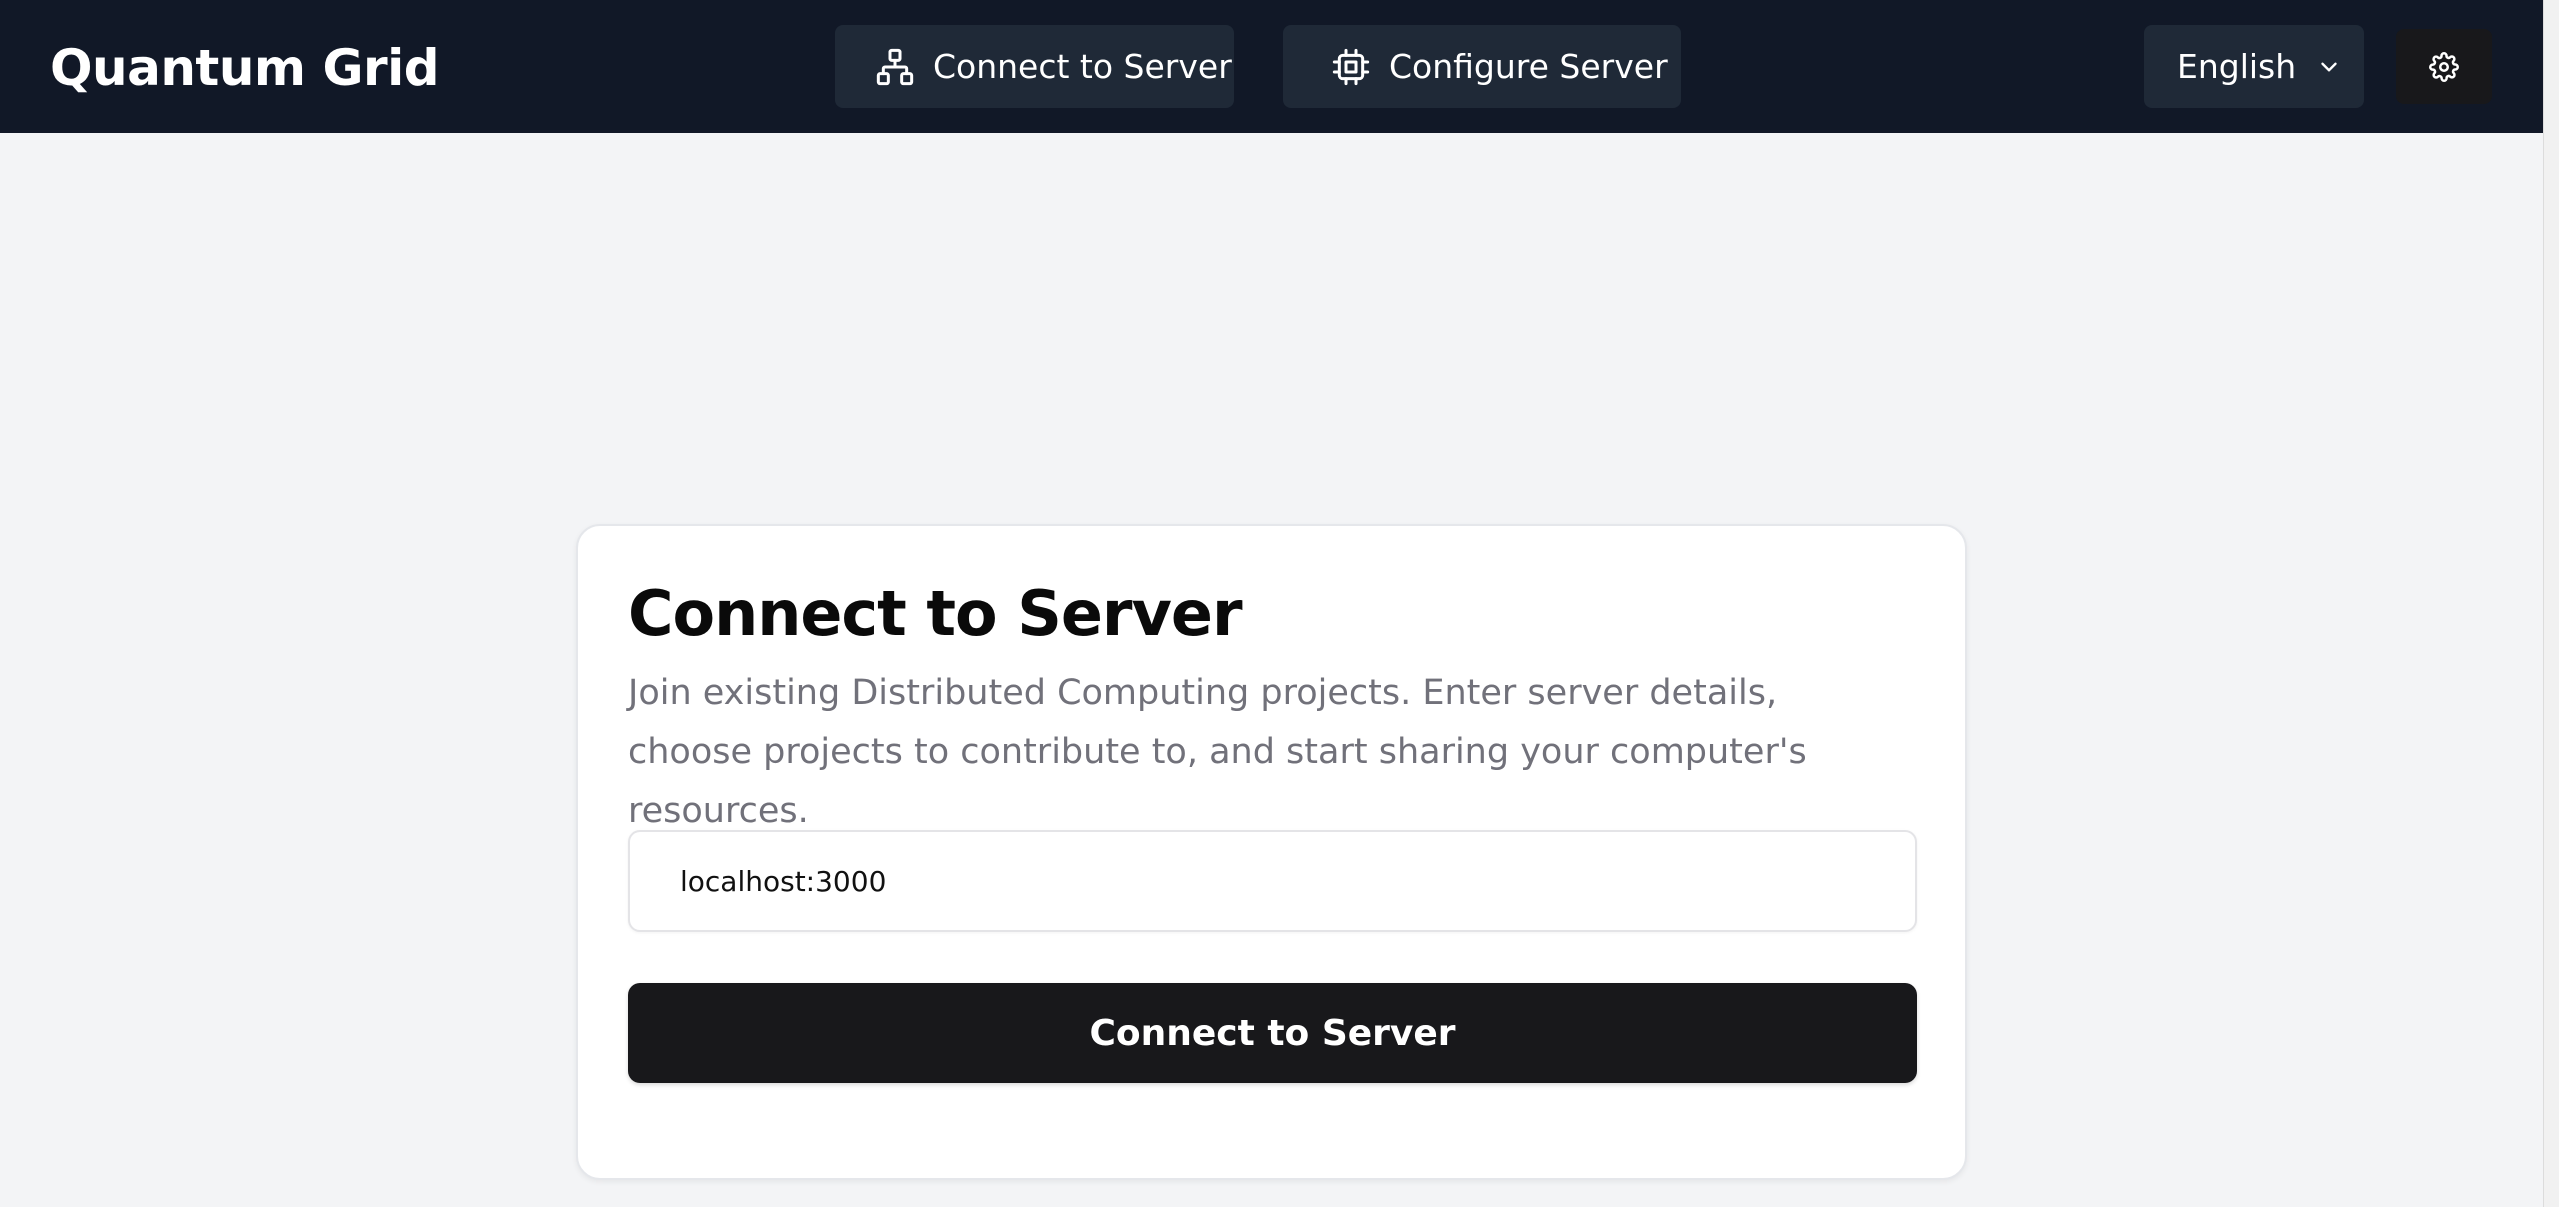 The height and width of the screenshot is (1207, 2559). I want to click on connect-to-server-button: Connect to Server, so click(1272, 1033).